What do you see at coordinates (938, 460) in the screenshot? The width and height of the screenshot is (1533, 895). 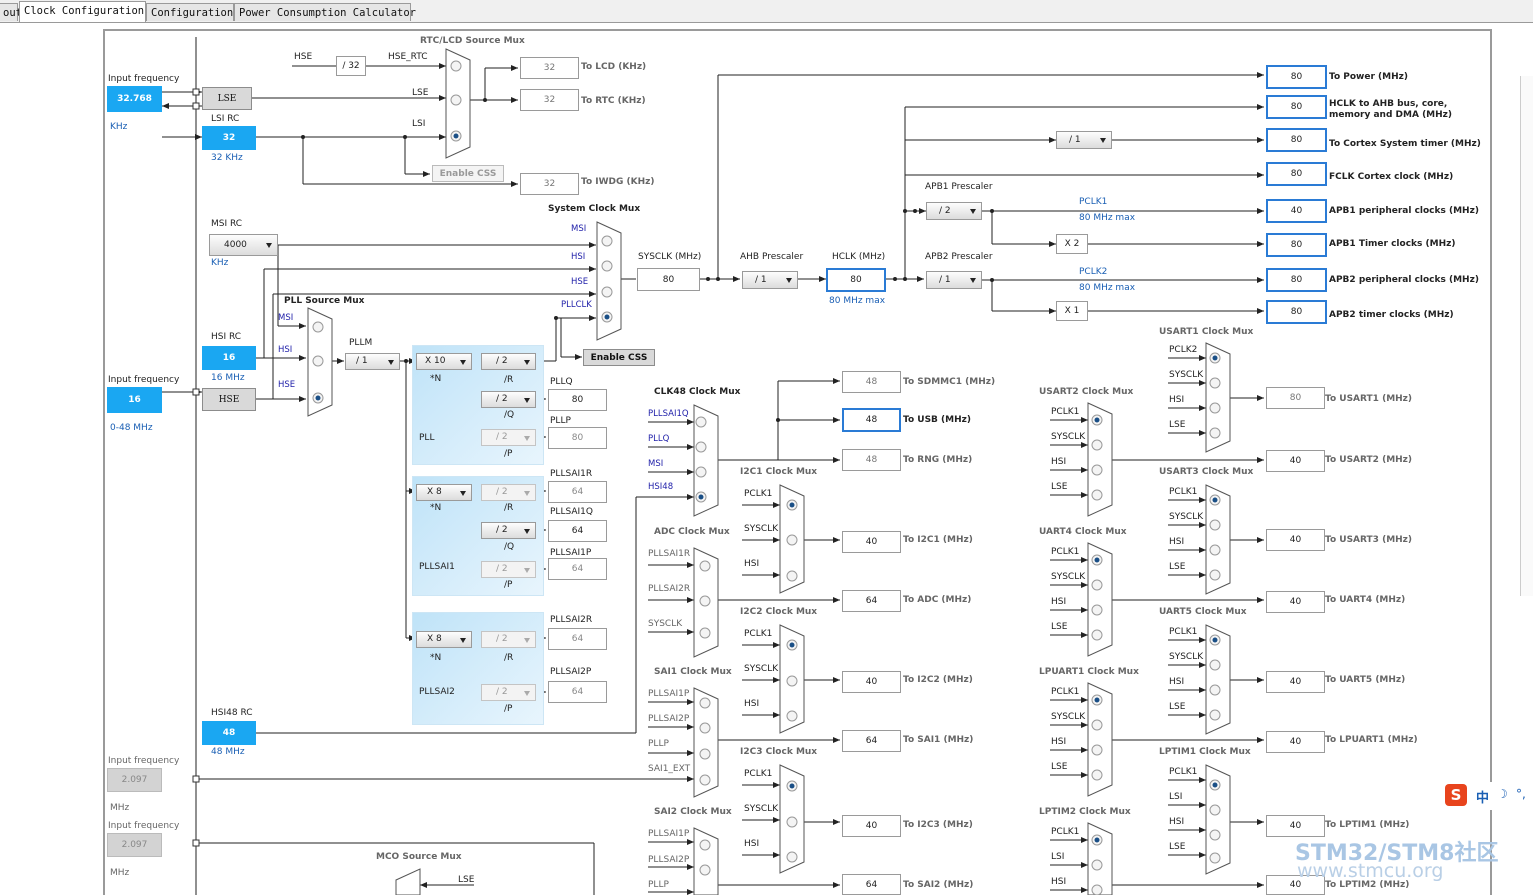 I see `rng-output-label: To RNG (MHz)` at bounding box center [938, 460].